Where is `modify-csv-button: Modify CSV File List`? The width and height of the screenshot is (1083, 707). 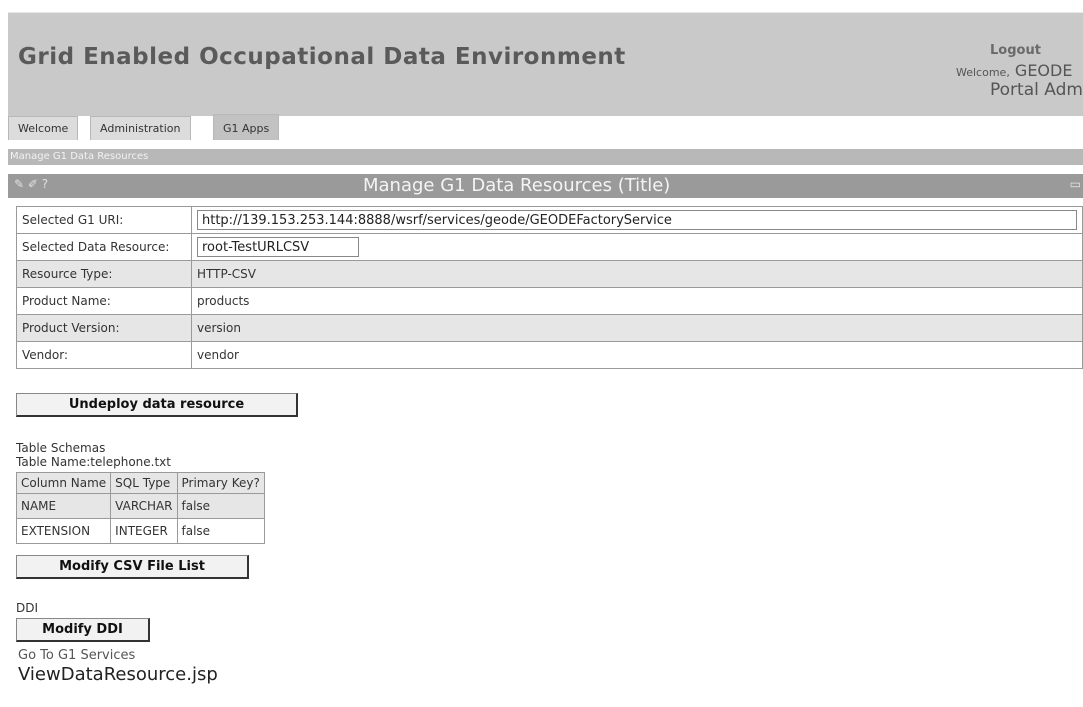 modify-csv-button: Modify CSV File List is located at coordinates (132, 567).